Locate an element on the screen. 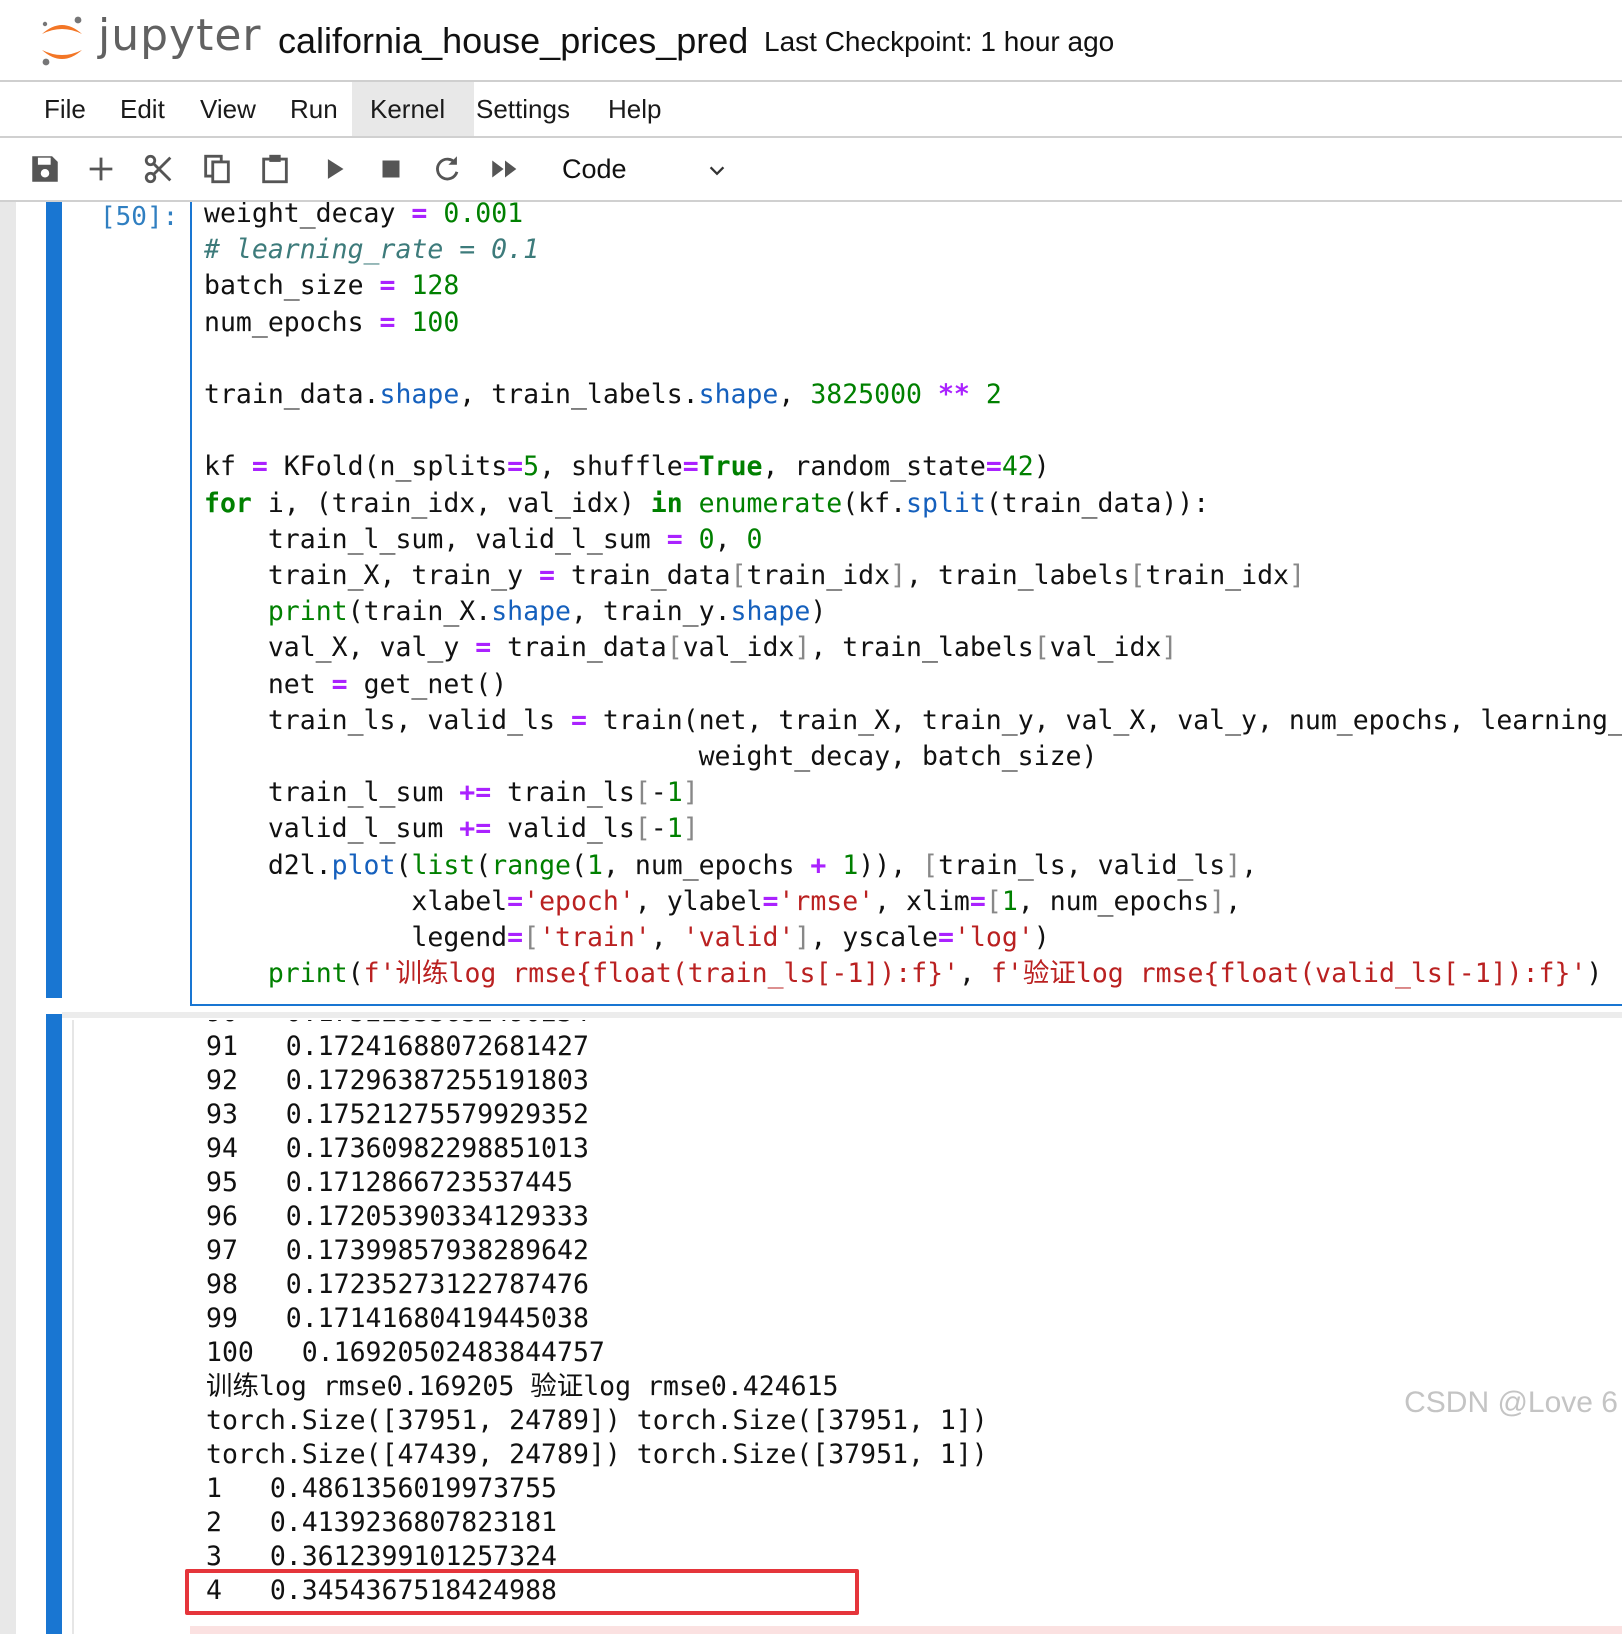 The width and height of the screenshot is (1622, 1634). copy-icon is located at coordinates (217, 169).